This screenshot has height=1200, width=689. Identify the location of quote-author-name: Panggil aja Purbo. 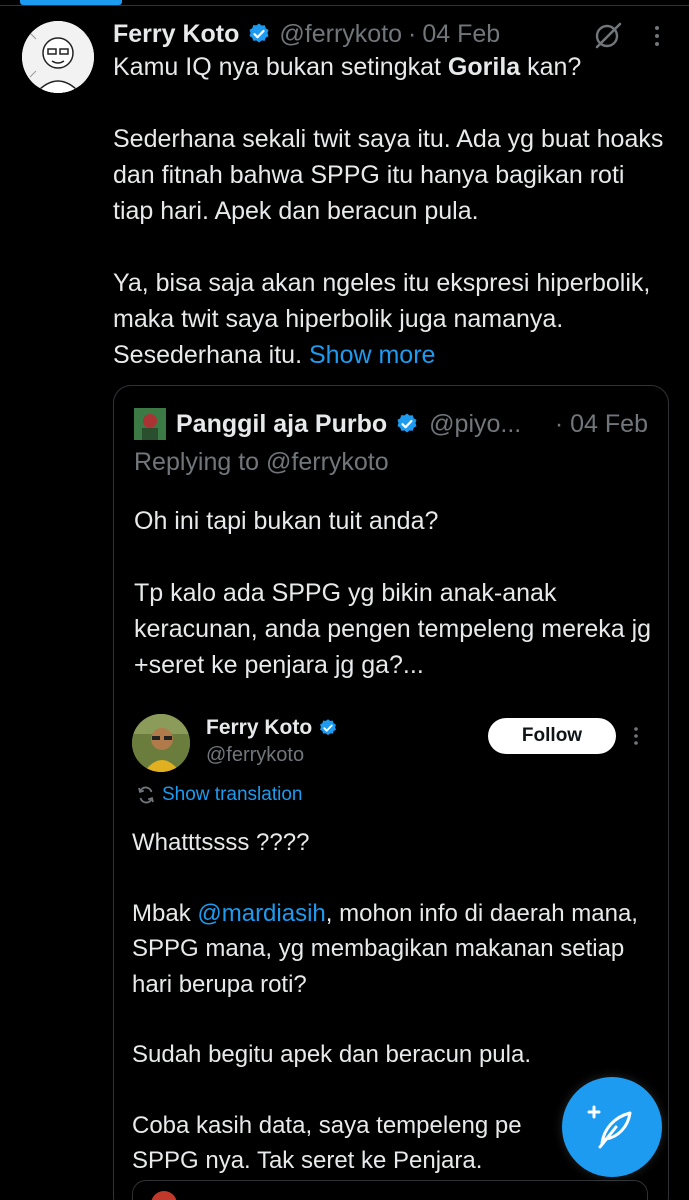
(281, 424).